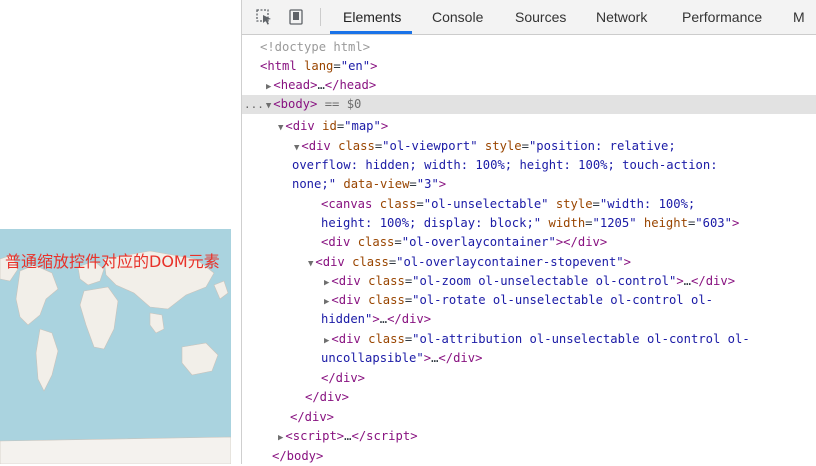 Image resolution: width=816 pixels, height=466 pixels. What do you see at coordinates (348, 436) in the screenshot?
I see `dom-line-script: ▶ <script>…</script>` at bounding box center [348, 436].